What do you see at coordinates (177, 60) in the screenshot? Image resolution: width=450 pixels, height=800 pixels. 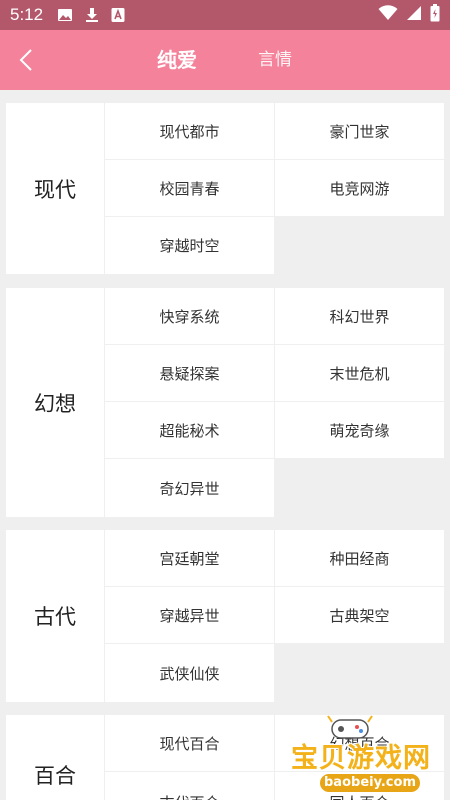 I see `tab-chunai: 纯爱` at bounding box center [177, 60].